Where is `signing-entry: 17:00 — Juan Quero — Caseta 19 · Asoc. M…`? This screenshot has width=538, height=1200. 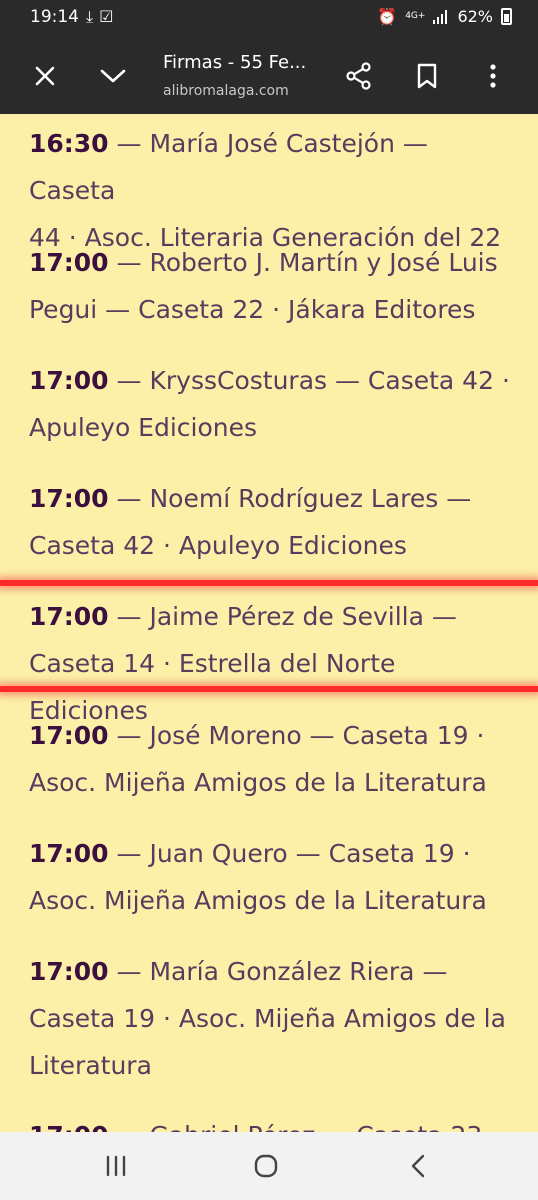 signing-entry: 17:00 — Juan Quero — Caseta 19 · Asoc. M… is located at coordinates (274, 877).